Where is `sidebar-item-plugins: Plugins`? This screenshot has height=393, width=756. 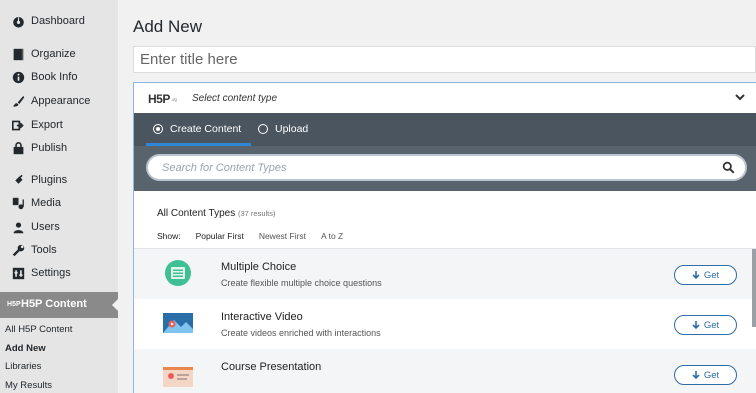
sidebar-item-plugins: Plugins is located at coordinates (59, 180).